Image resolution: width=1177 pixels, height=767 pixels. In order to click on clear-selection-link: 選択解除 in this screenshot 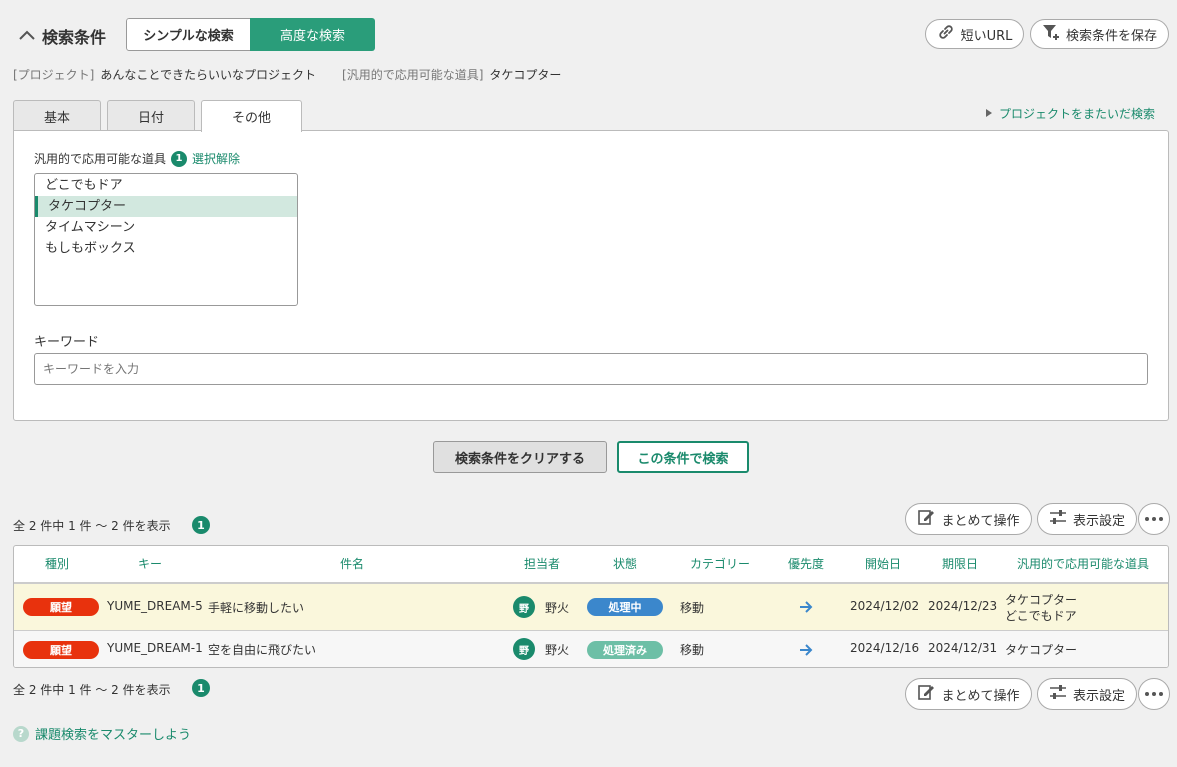, I will do `click(216, 158)`.